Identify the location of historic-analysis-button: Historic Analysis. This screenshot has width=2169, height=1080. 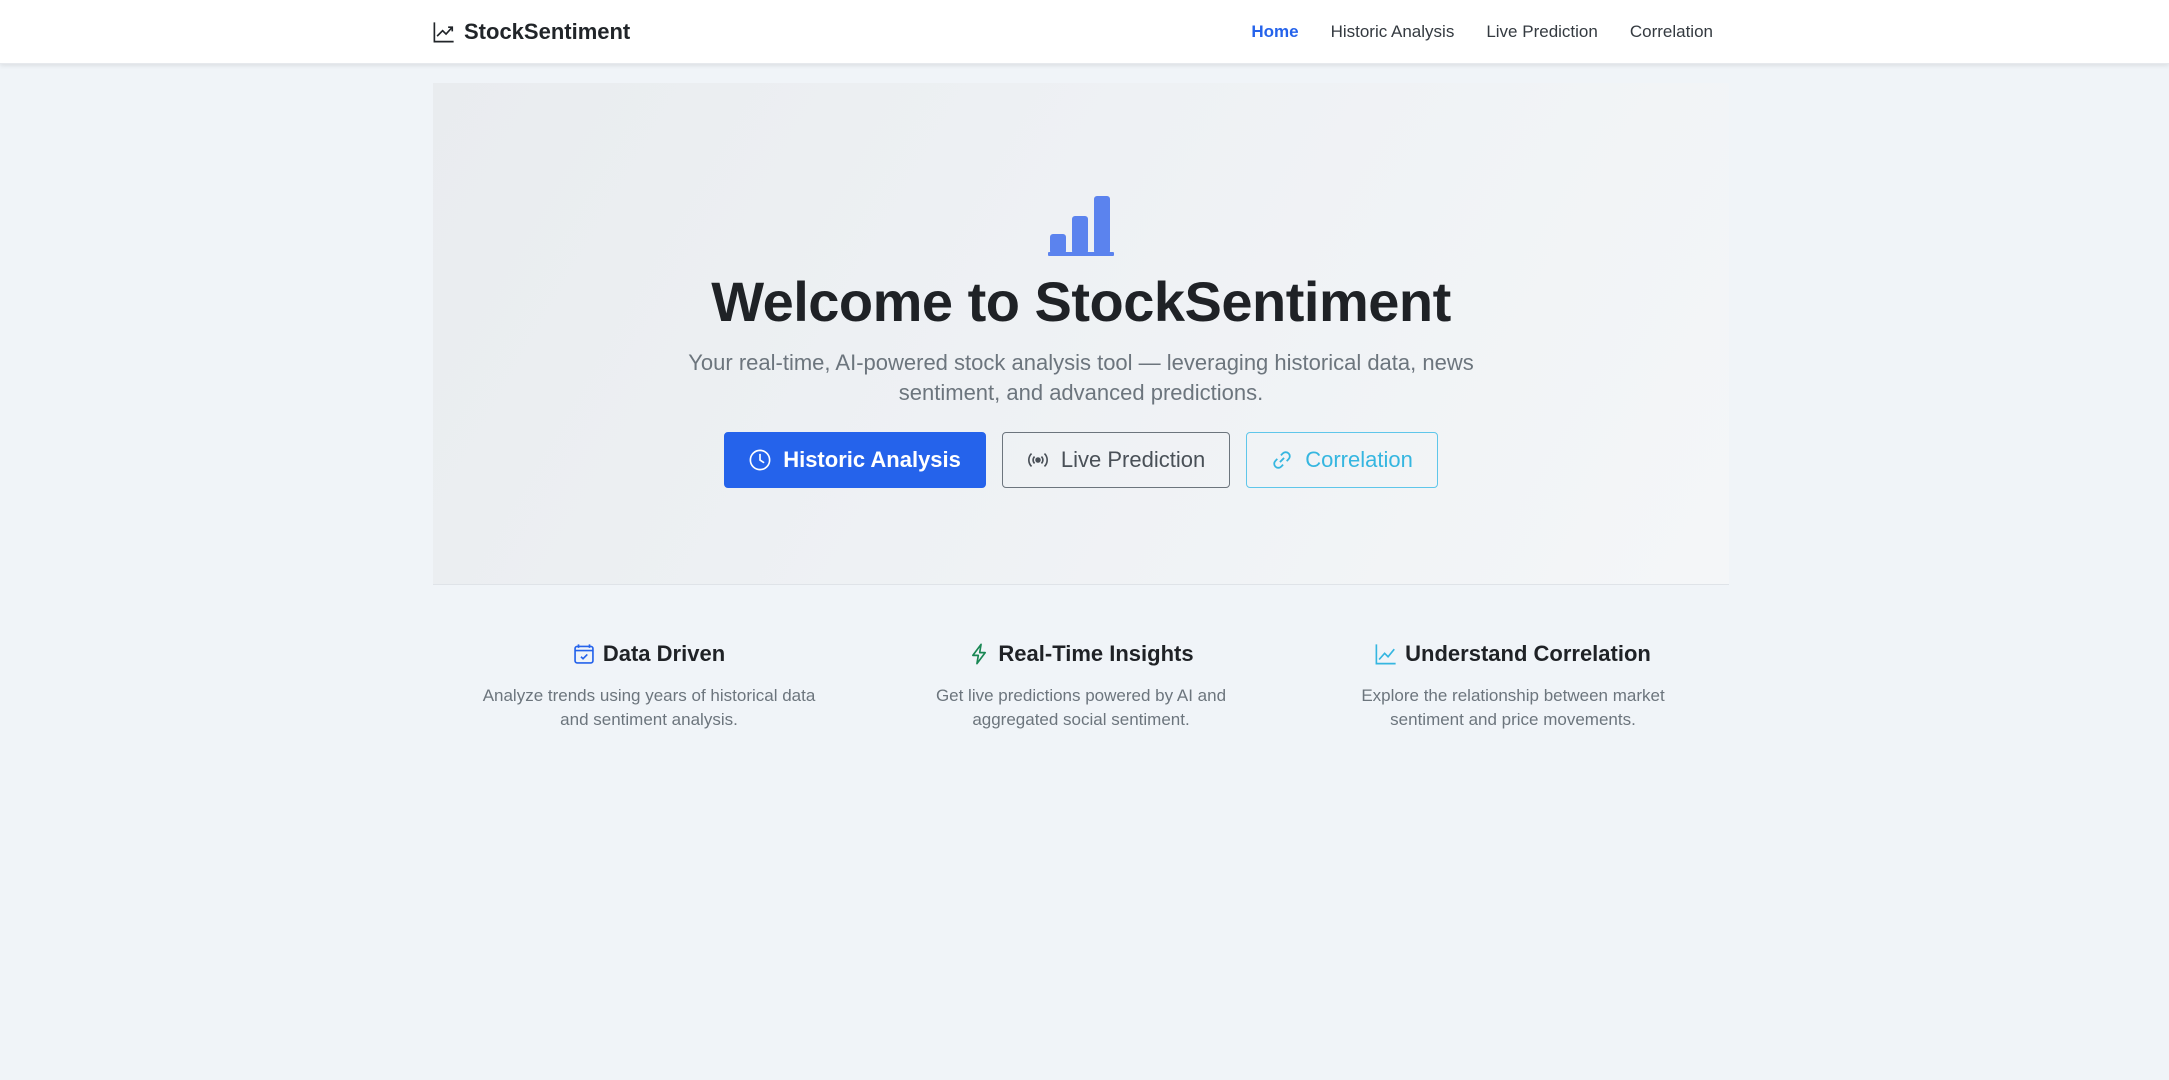
(855, 460).